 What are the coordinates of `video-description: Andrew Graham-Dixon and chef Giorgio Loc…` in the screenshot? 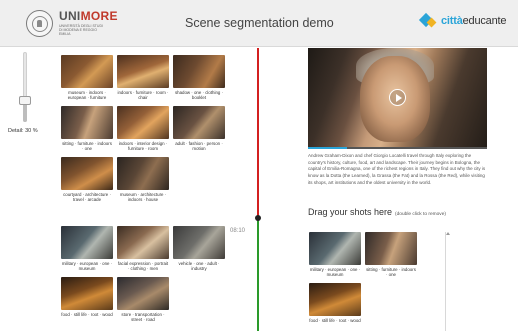 It's located at (397, 169).